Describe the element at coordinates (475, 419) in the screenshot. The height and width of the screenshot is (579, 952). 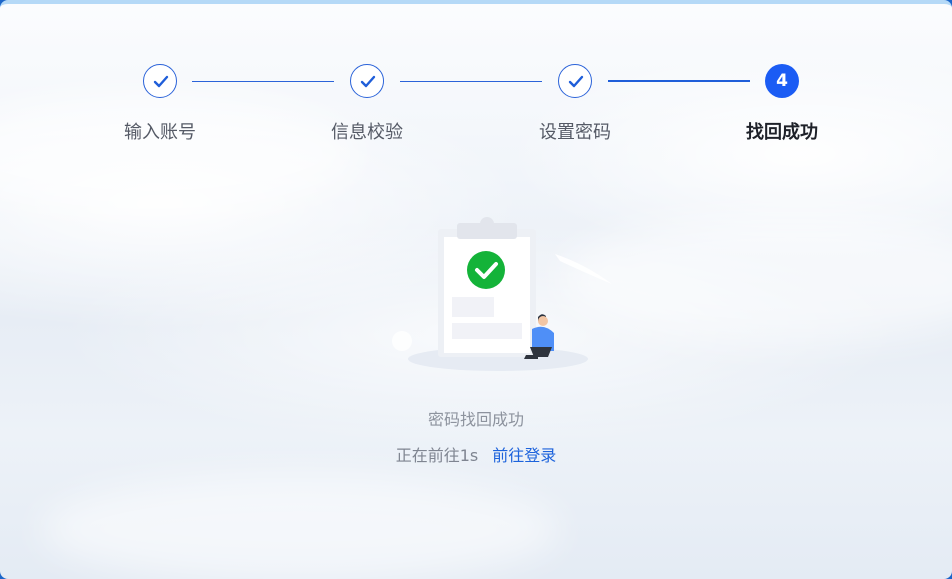
I see `success-message: 密码找回成功` at that location.